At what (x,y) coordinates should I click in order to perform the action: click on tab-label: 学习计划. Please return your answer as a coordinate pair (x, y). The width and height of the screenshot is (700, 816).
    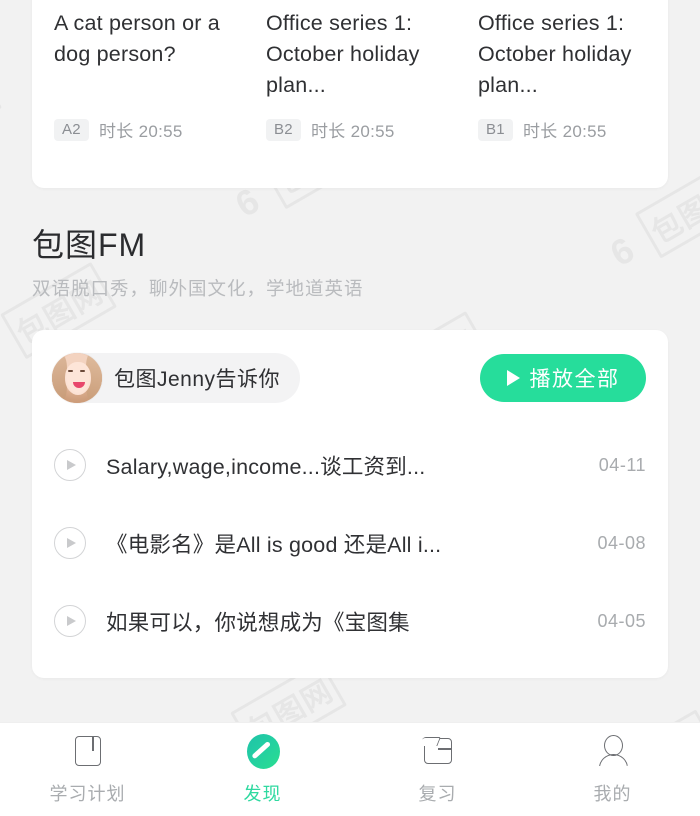
    Looking at the image, I should click on (87, 794).